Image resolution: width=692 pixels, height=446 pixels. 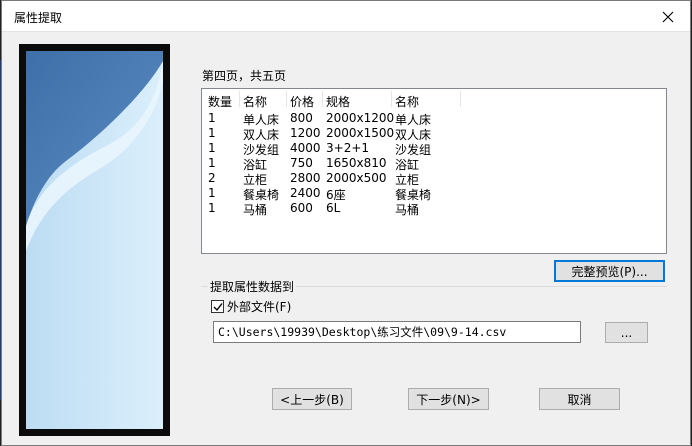 I want to click on close-button, so click(x=668, y=16).